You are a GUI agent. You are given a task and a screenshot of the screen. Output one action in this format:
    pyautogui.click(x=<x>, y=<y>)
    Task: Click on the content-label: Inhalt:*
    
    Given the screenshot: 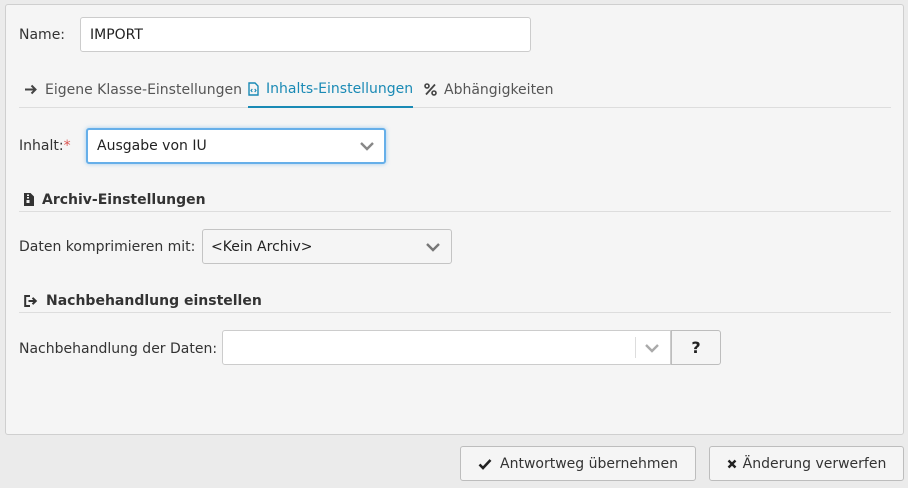 What is the action you would take?
    pyautogui.click(x=45, y=146)
    